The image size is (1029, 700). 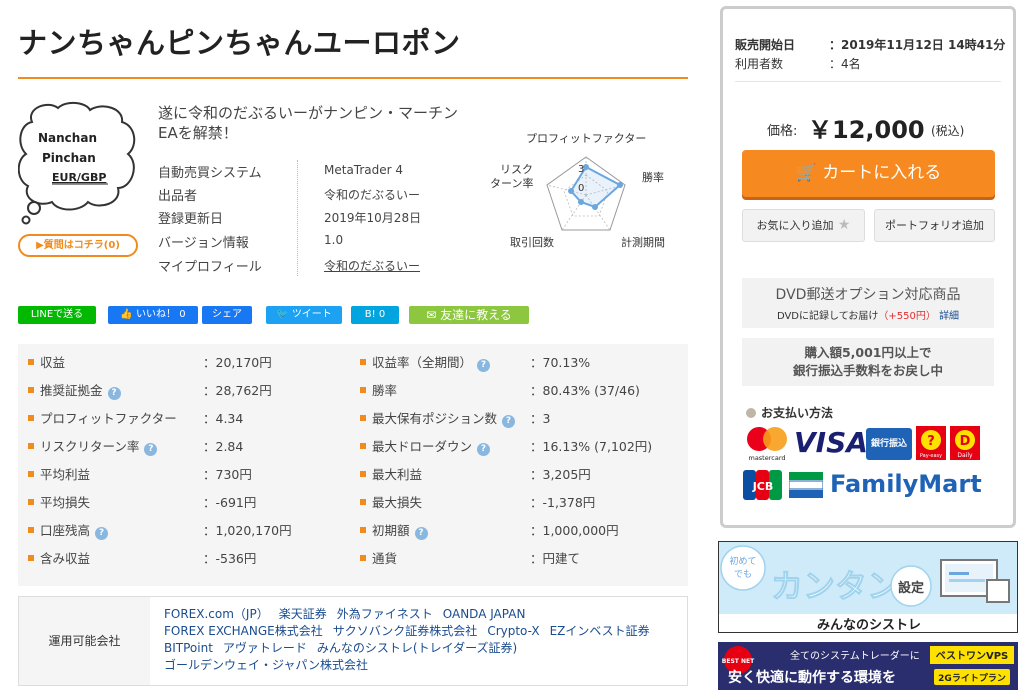 I want to click on stat-value: ：1,020,170円, so click(x=247, y=530).